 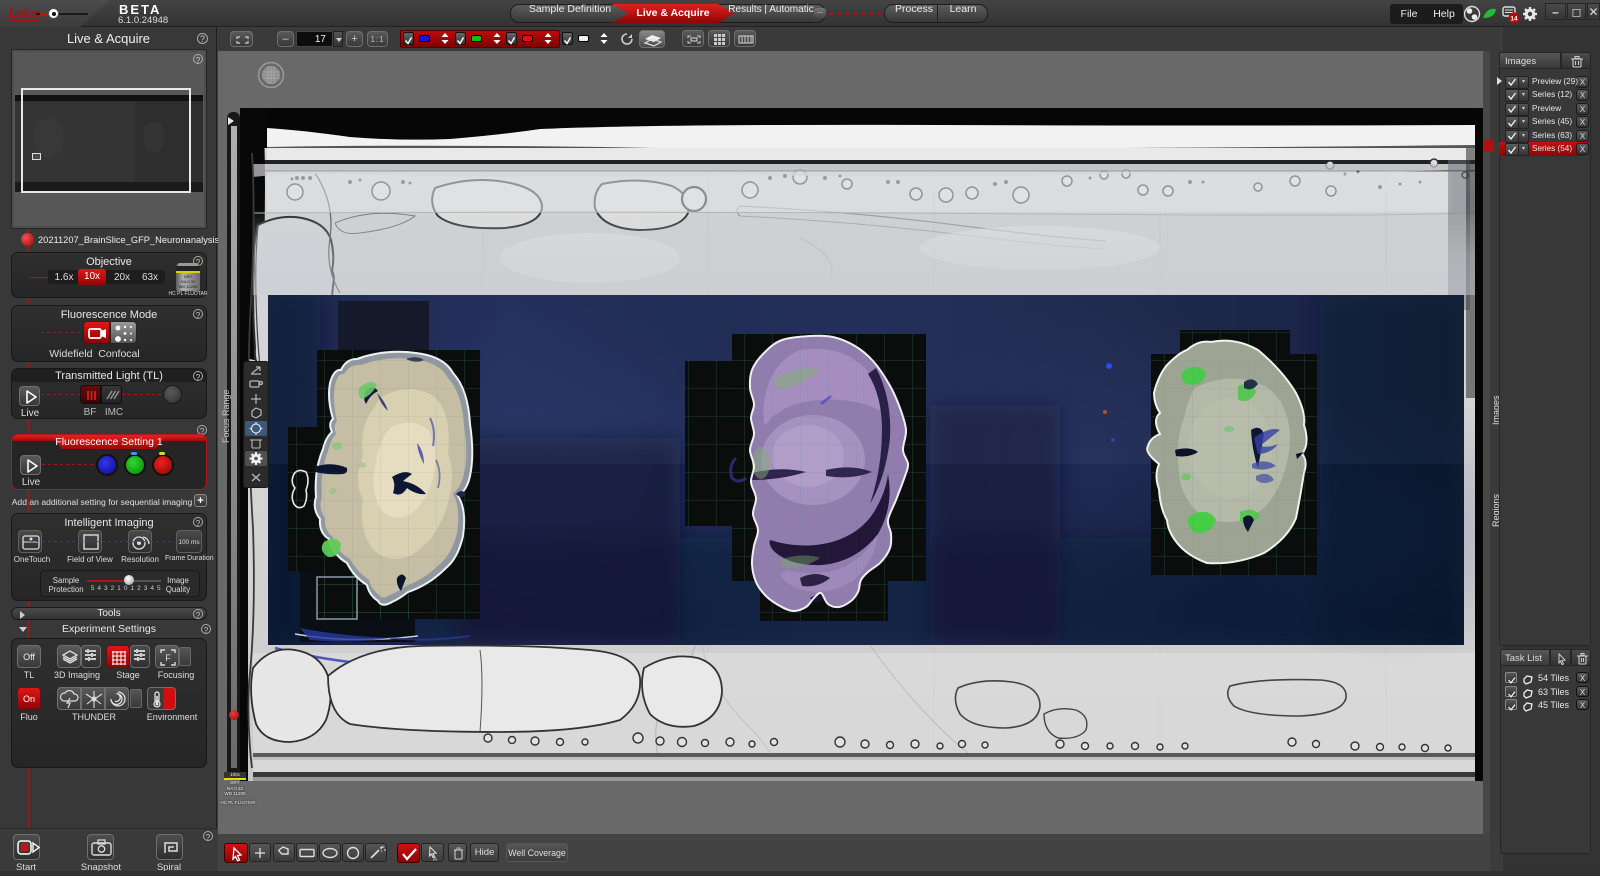 I want to click on svg-text: 14, so click(x=1514, y=19).